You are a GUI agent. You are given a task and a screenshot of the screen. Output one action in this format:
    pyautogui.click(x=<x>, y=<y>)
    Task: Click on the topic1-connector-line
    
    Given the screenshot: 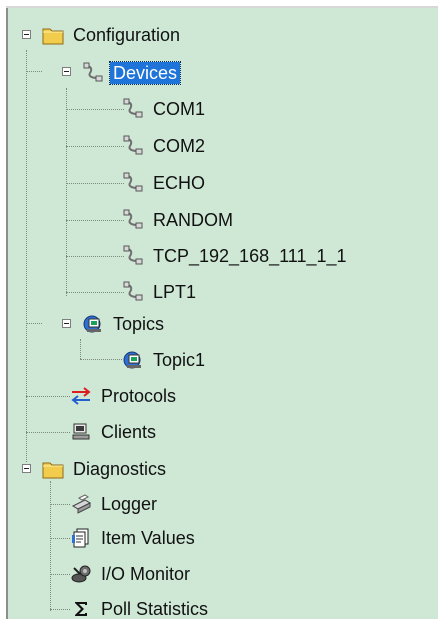 What is the action you would take?
    pyautogui.click(x=101, y=359)
    